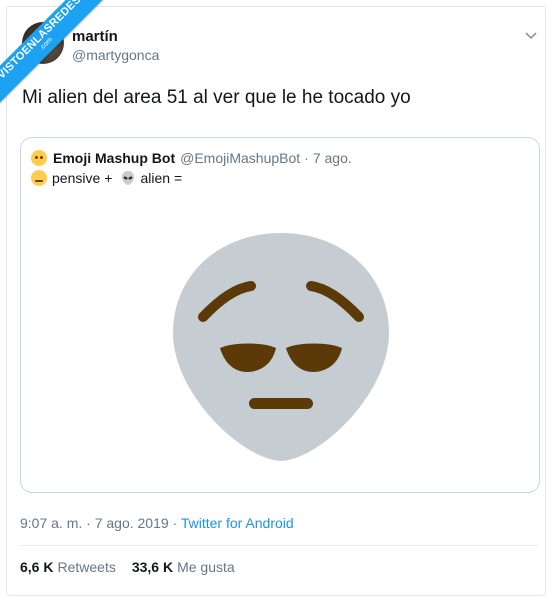 The height and width of the screenshot is (602, 552). What do you see at coordinates (42, 41) in the screenshot?
I see `watermark-text: VISTOENLASREDES` at bounding box center [42, 41].